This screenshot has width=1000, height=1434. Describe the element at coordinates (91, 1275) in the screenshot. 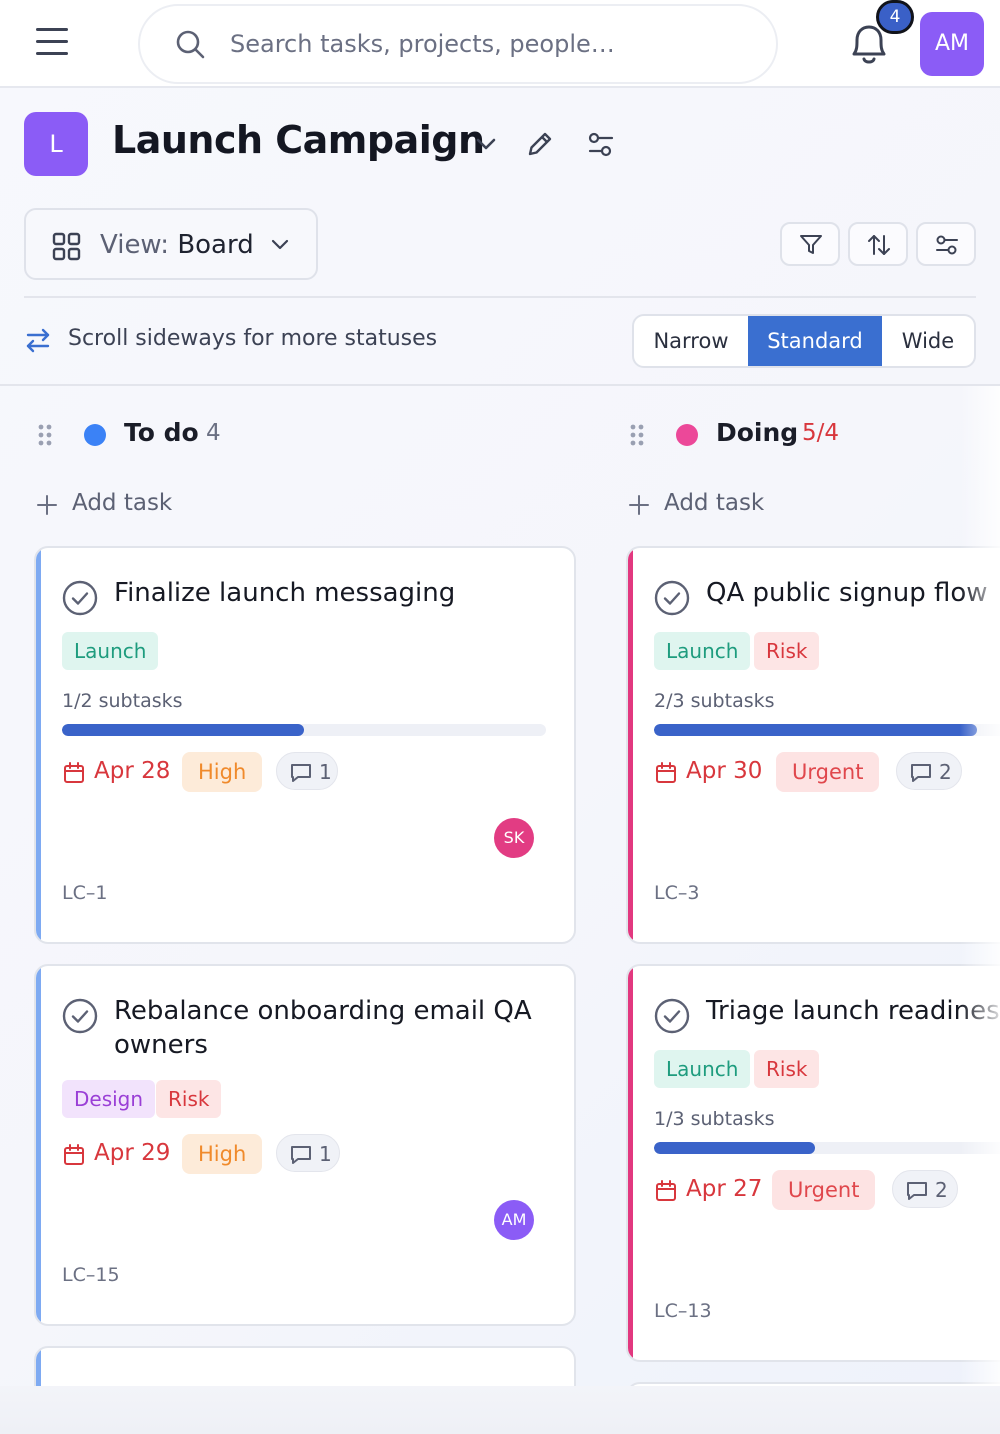

I see `task-key: LC–15` at that location.